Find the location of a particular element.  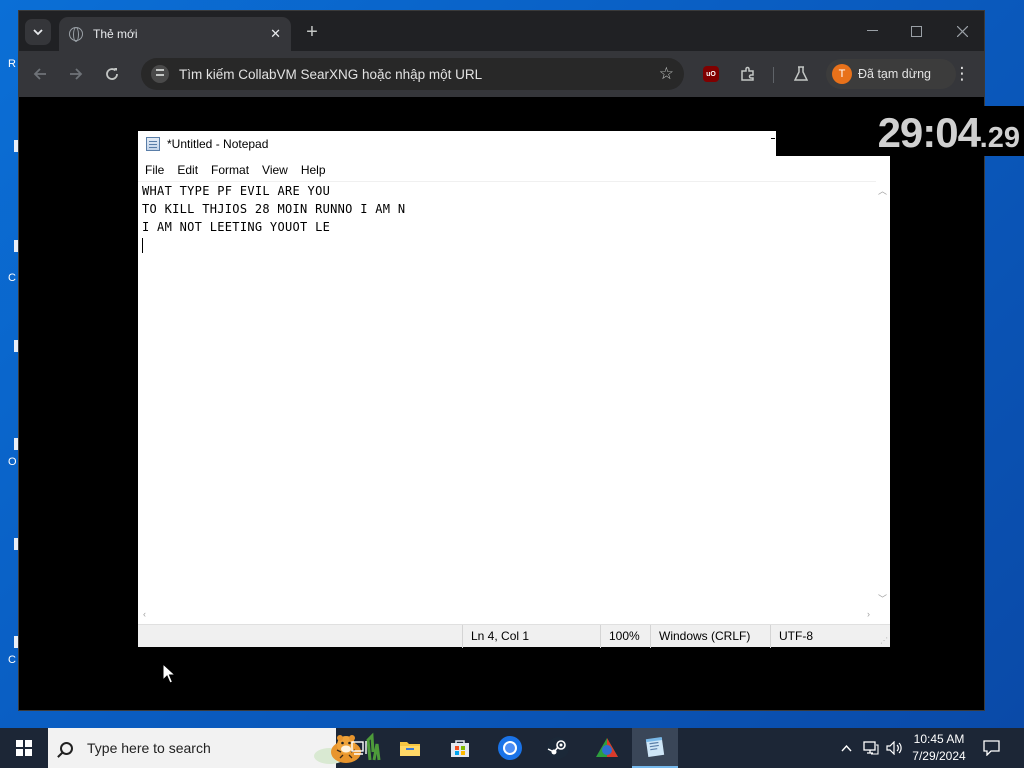

start-button is located at coordinates (24, 748).